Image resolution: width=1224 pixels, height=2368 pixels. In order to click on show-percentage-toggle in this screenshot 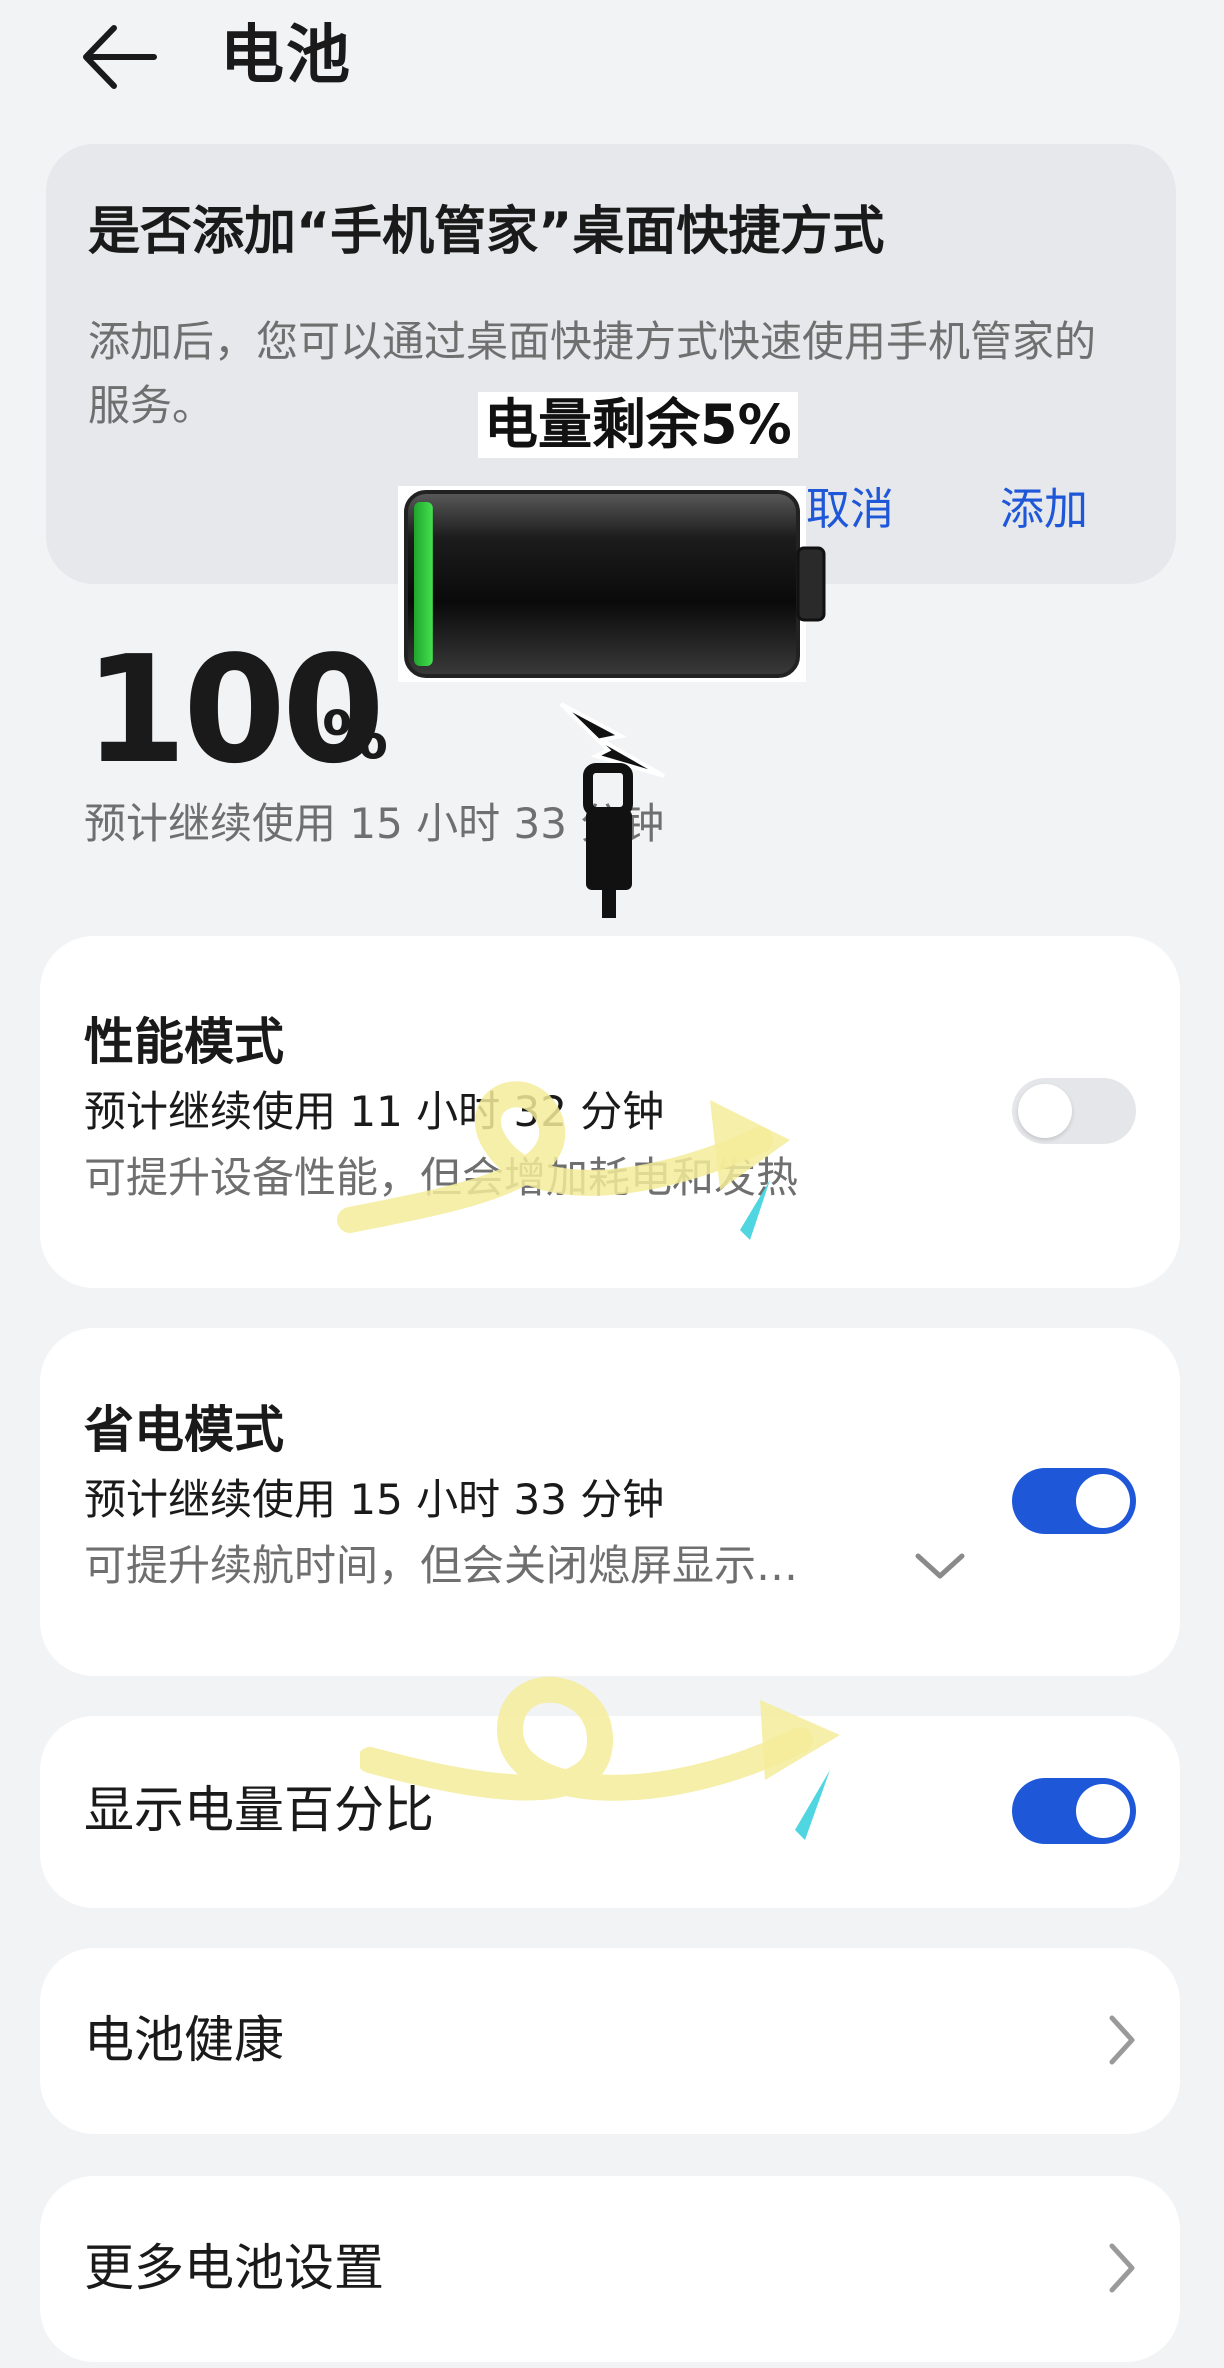, I will do `click(1074, 1811)`.